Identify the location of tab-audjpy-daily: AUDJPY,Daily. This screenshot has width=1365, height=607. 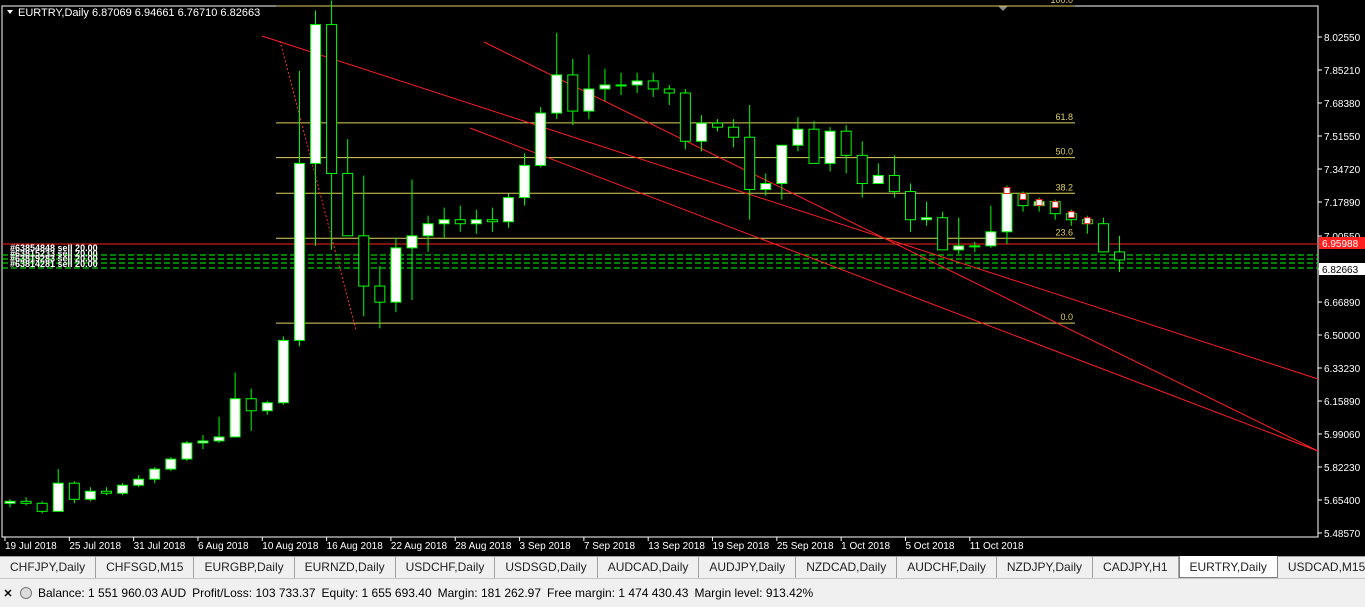
(748, 567).